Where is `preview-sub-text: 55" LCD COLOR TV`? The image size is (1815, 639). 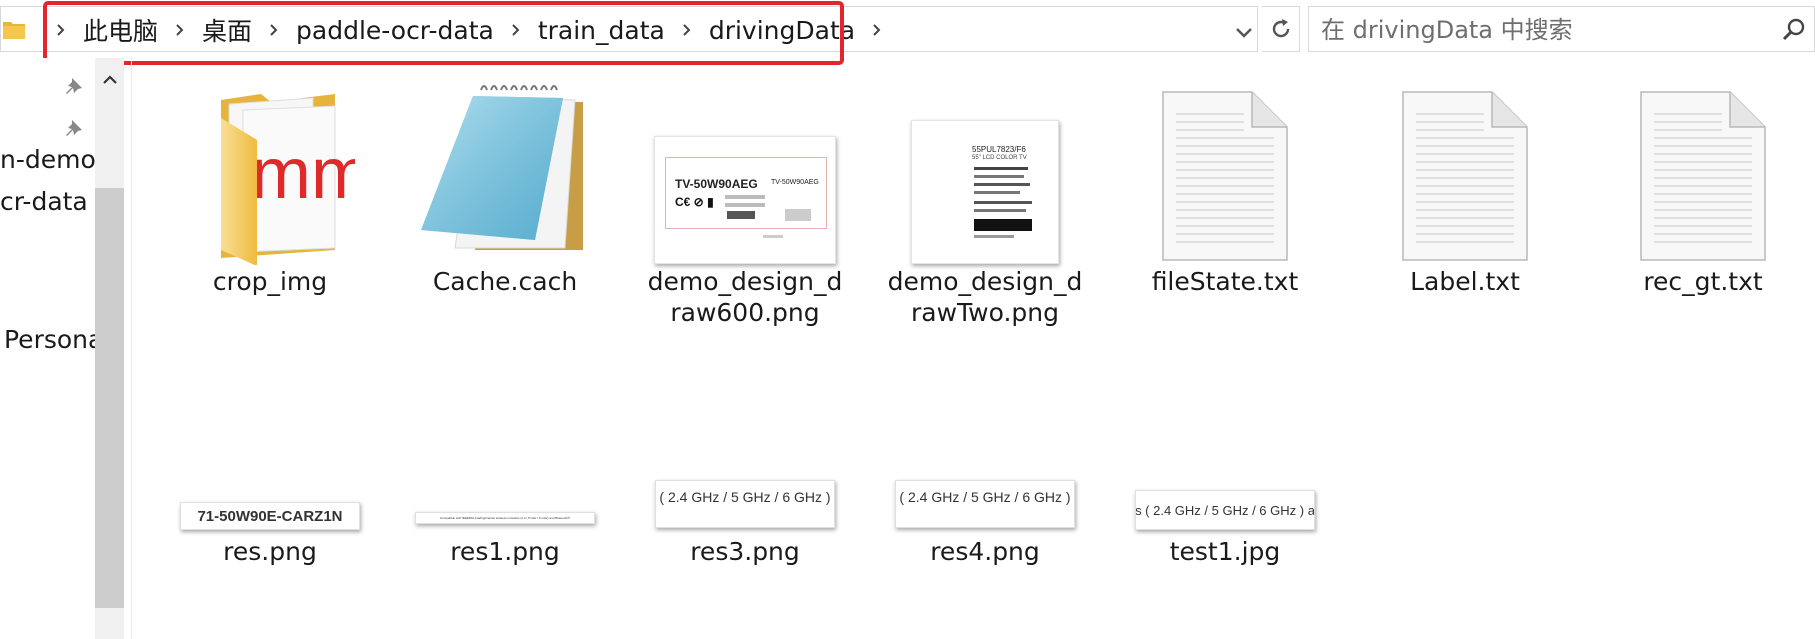
preview-sub-text: 55" LCD COLOR TV is located at coordinates (999, 158).